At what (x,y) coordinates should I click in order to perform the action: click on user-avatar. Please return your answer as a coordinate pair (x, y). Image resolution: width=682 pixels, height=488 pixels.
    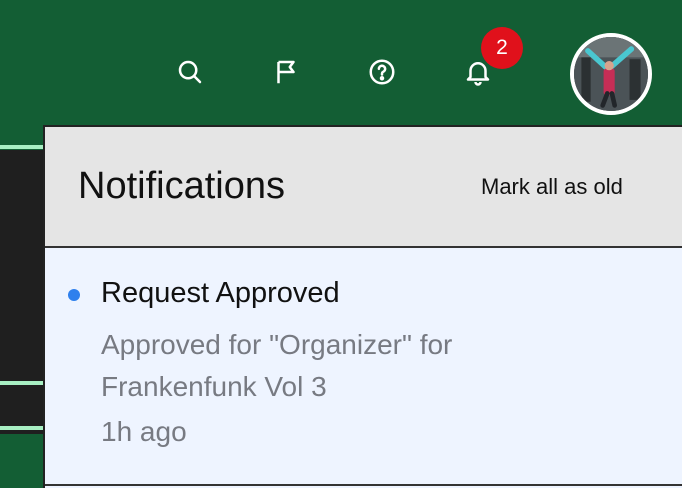
    Looking at the image, I should click on (611, 74).